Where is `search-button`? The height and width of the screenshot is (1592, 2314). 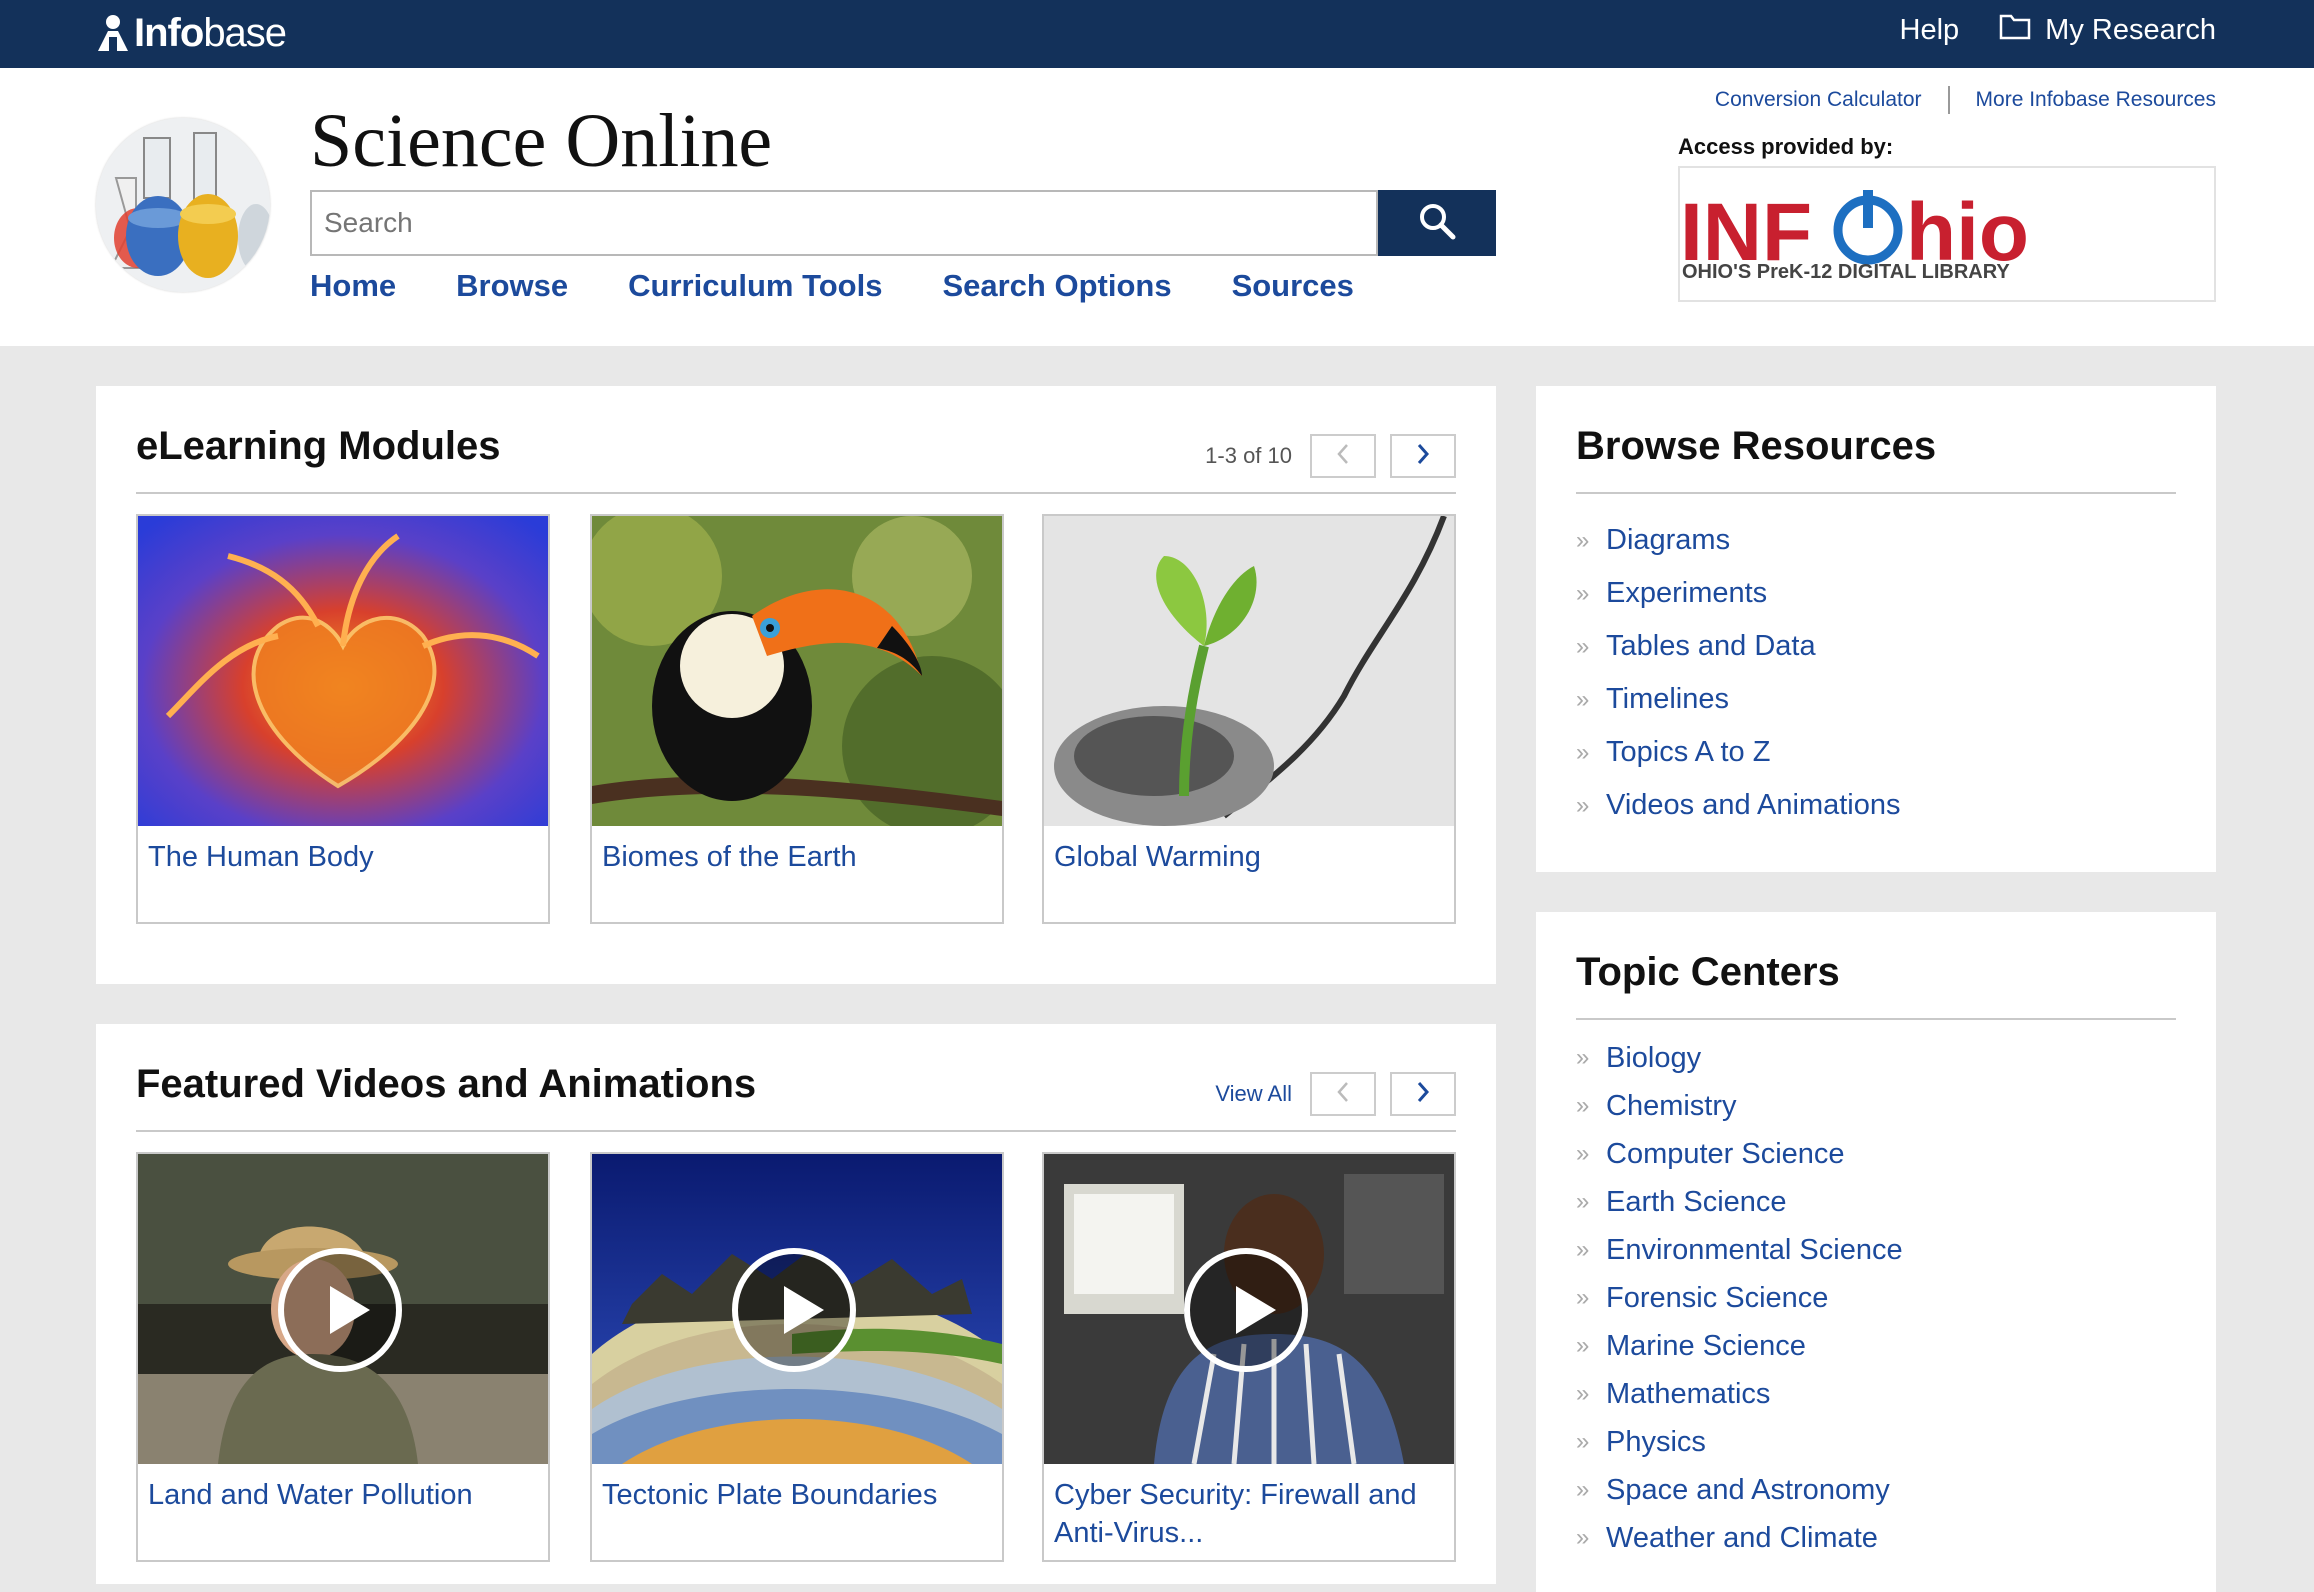
search-button is located at coordinates (1437, 223).